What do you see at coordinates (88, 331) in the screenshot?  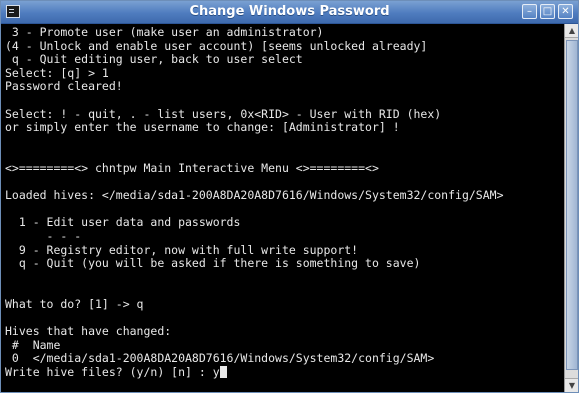 I see `terminal-line-text: Hives that have changed:` at bounding box center [88, 331].